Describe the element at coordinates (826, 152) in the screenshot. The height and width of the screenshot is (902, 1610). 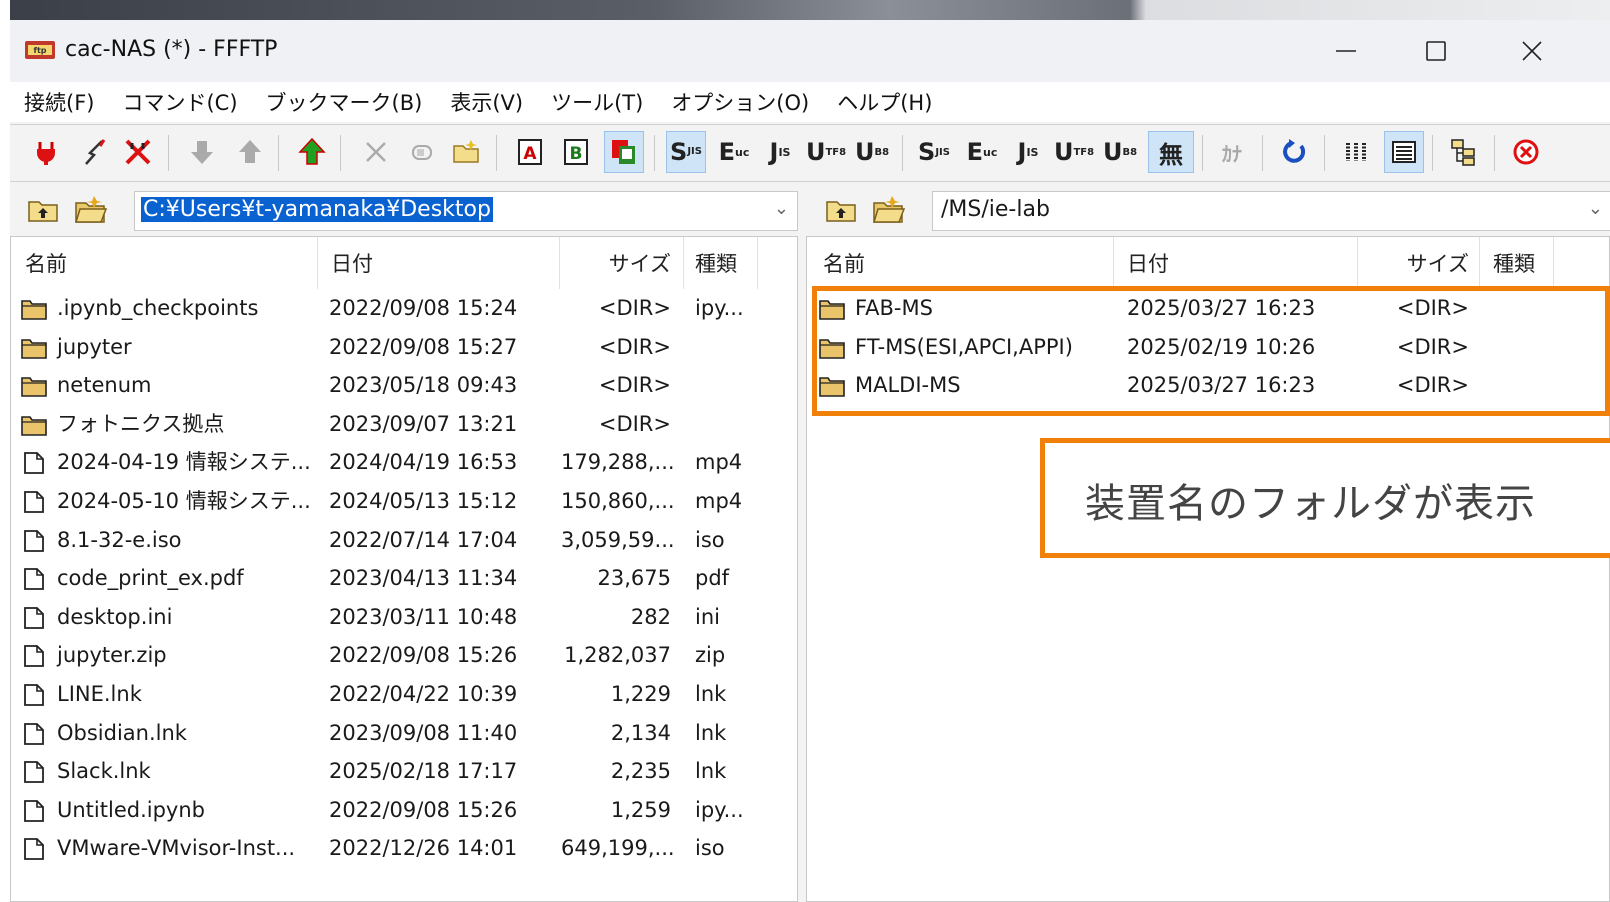
I see `local-utf8-button: U TF8` at that location.